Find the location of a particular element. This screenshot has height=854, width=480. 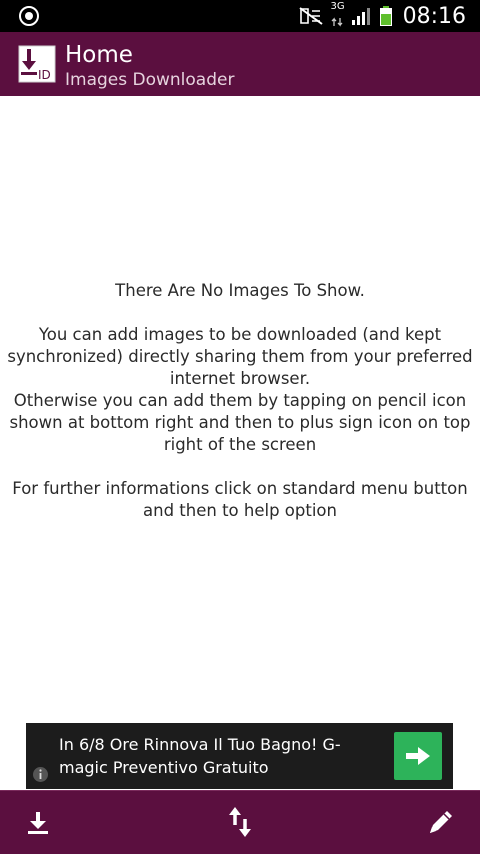

edit-button is located at coordinates (440, 823).